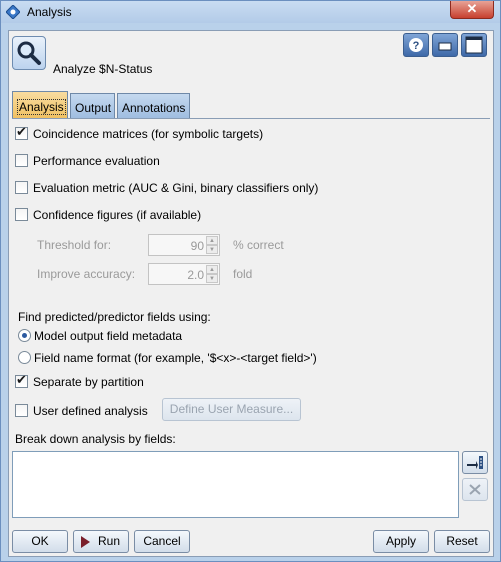 This screenshot has height=562, width=501. I want to click on minimize-icon, so click(445, 46).